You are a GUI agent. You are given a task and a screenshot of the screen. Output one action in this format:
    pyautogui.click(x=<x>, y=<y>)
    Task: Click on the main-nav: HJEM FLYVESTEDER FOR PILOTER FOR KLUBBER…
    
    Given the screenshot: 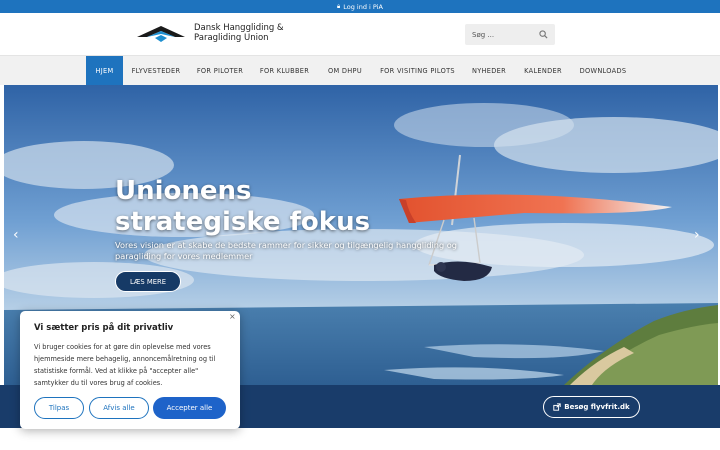 What is the action you would take?
    pyautogui.click(x=360, y=70)
    